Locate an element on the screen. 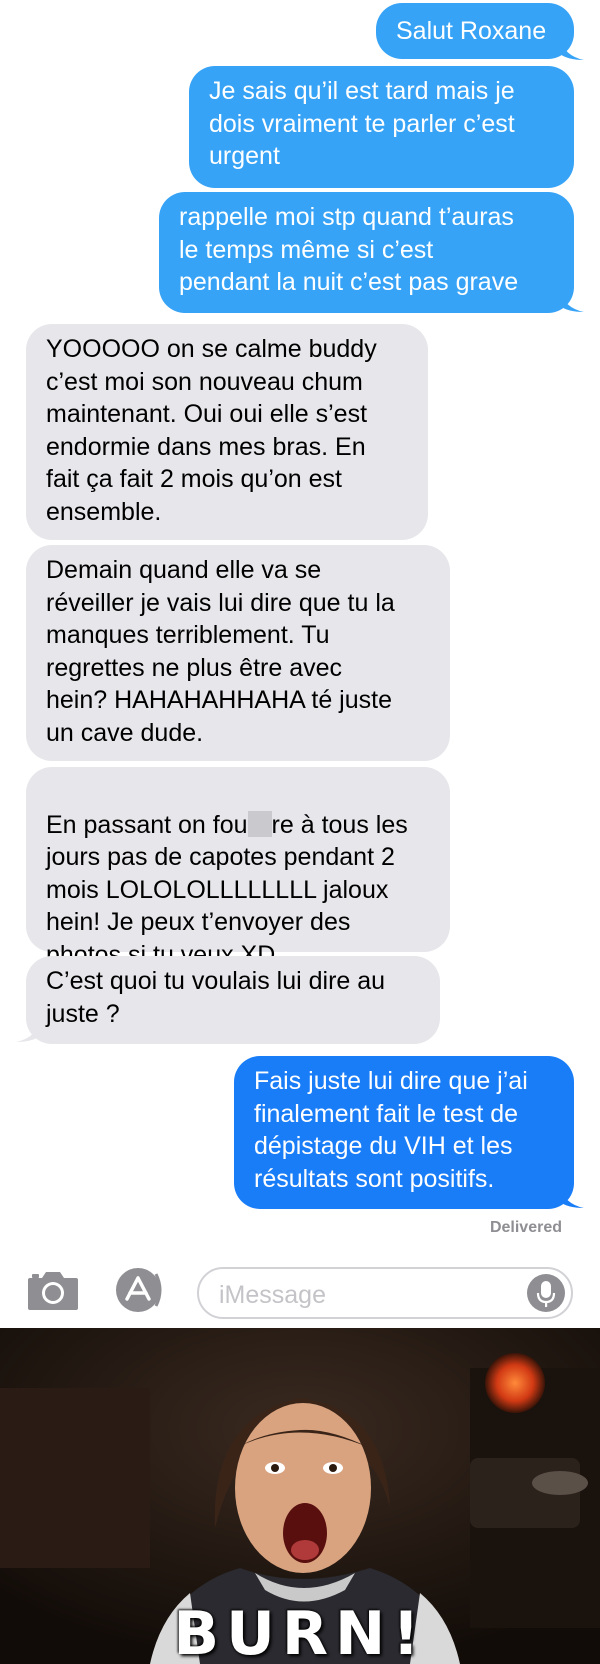 The height and width of the screenshot is (1664, 600). camera-icon is located at coordinates (53, 1290).